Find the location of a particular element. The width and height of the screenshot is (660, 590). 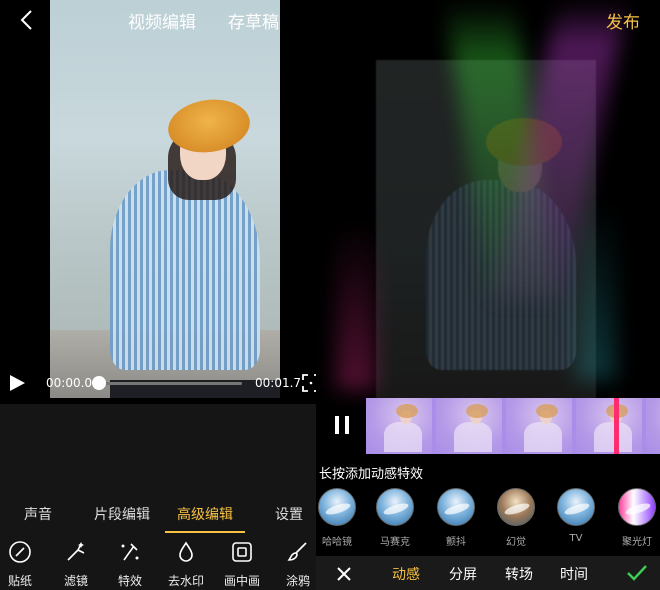

tool-filter: 滤镜 is located at coordinates (76, 564).